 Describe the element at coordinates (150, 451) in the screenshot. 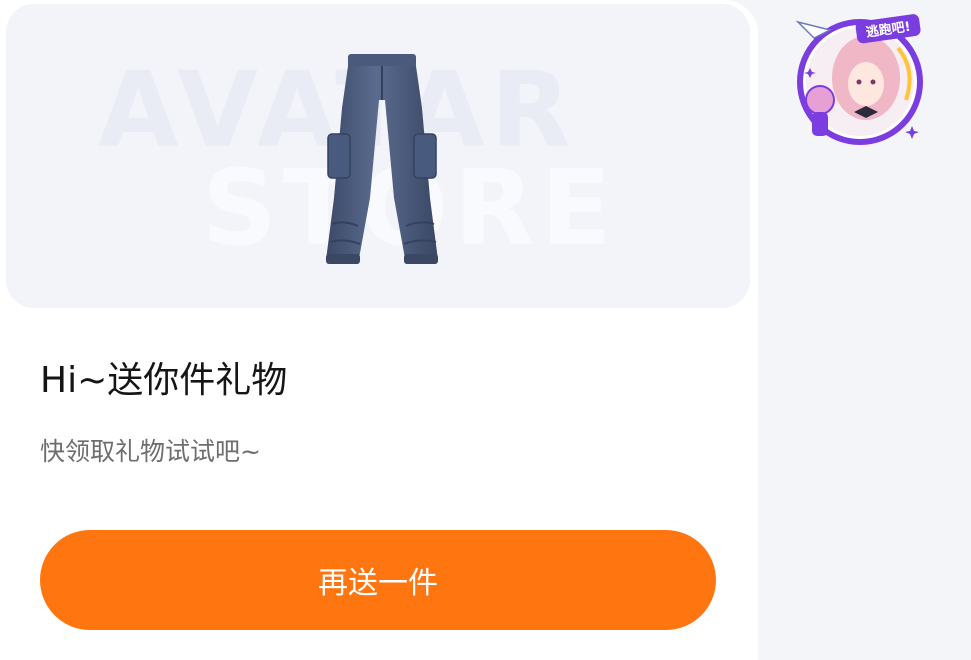

I see `gift-subtitle: 快领取礼物试试吧~` at that location.